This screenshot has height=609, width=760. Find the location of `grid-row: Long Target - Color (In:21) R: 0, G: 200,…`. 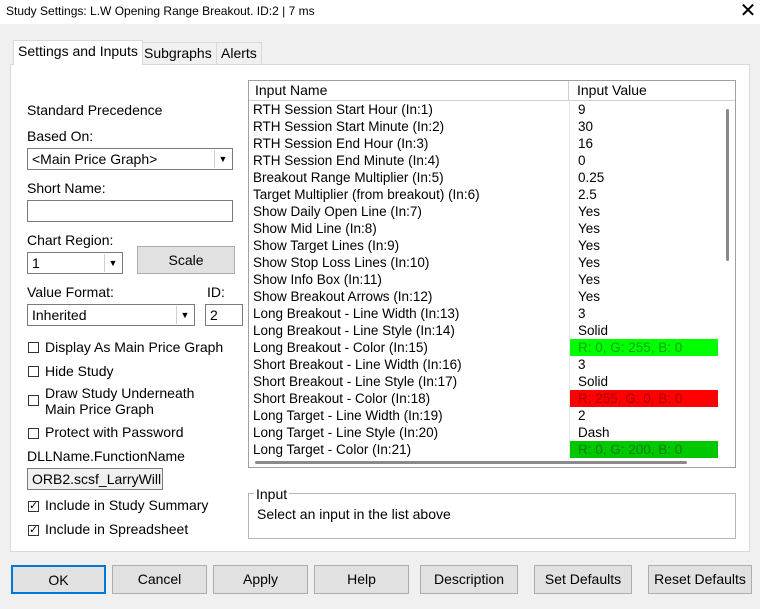

grid-row: Long Target - Color (In:21) R: 0, G: 200,… is located at coordinates (484, 449).